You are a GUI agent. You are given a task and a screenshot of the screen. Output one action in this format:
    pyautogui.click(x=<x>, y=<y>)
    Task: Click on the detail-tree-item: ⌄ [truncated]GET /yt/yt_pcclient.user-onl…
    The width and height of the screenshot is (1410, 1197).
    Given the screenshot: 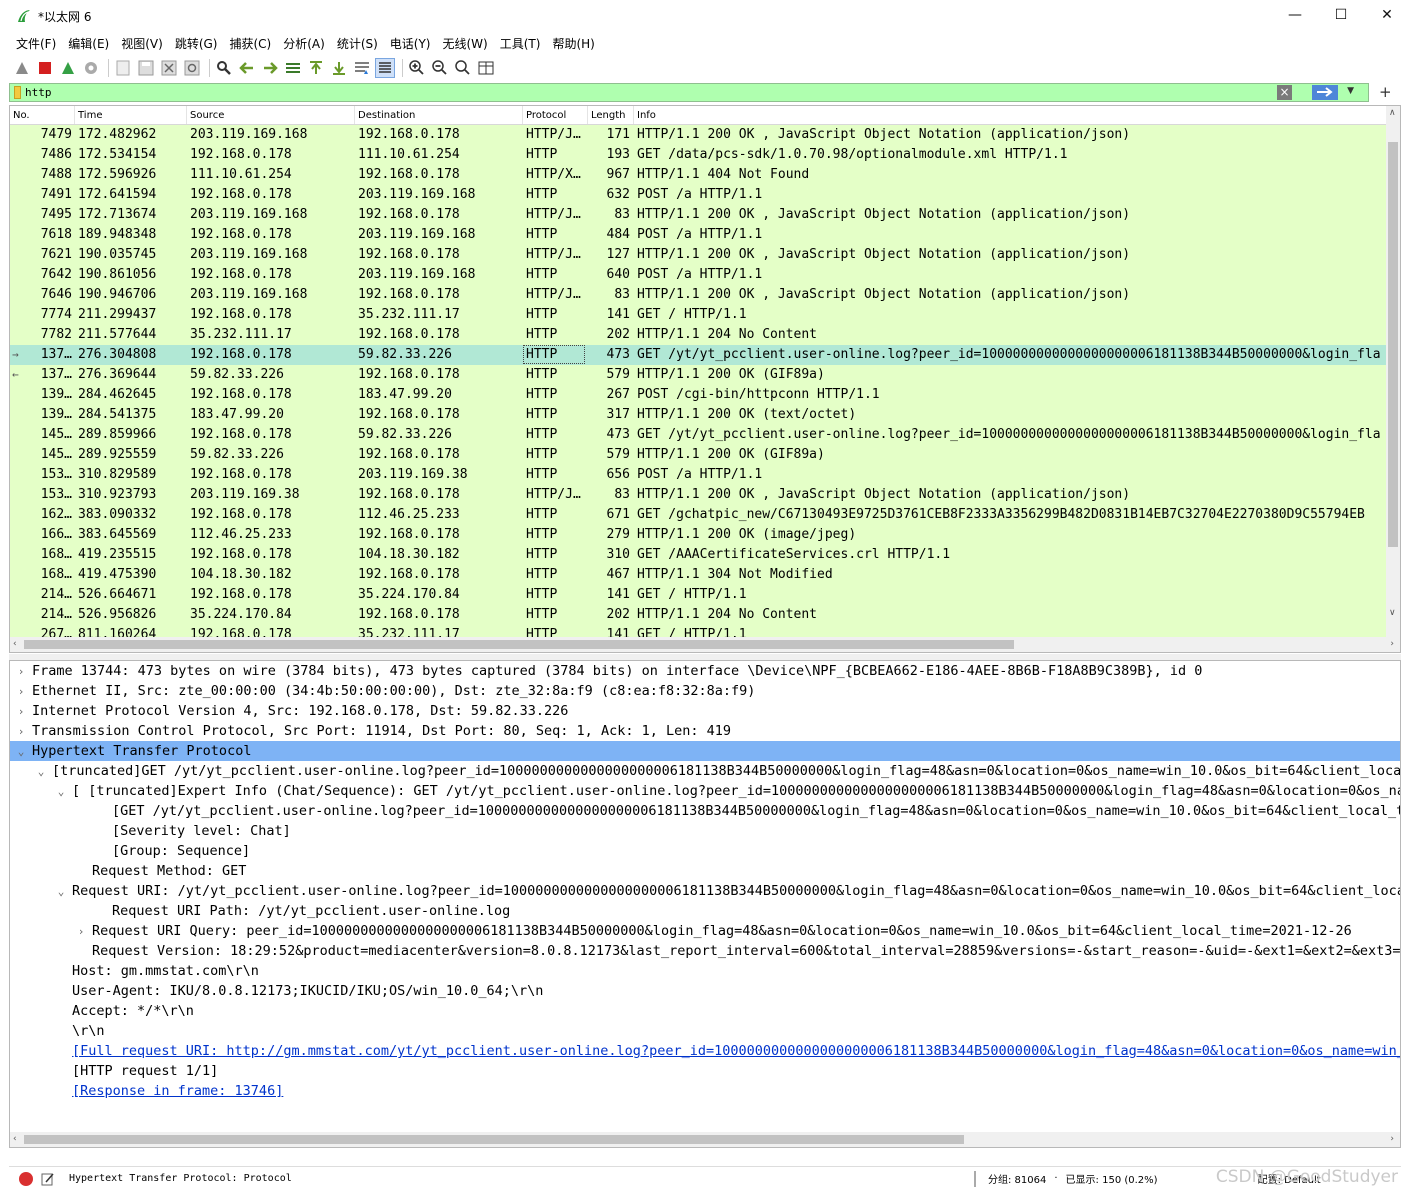 What is the action you would take?
    pyautogui.click(x=705, y=771)
    